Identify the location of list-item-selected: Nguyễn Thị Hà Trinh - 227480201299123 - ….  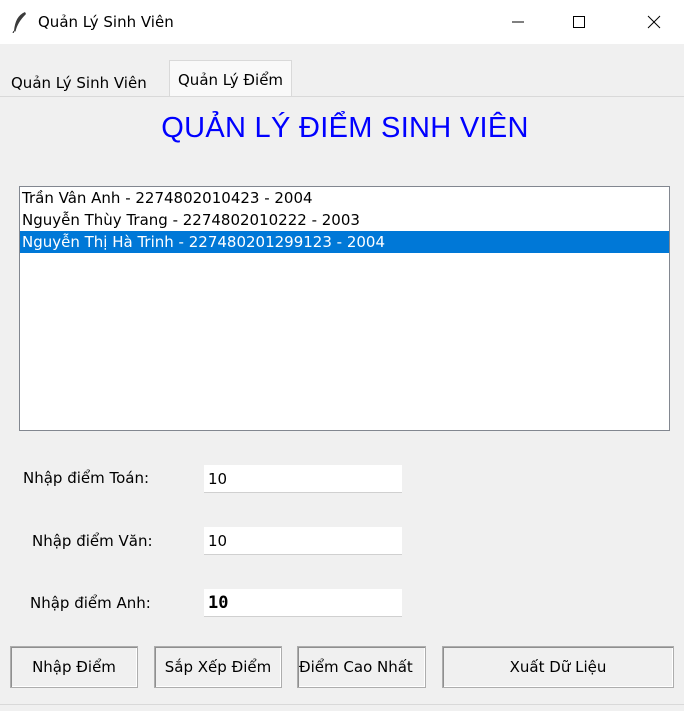
(344, 242).